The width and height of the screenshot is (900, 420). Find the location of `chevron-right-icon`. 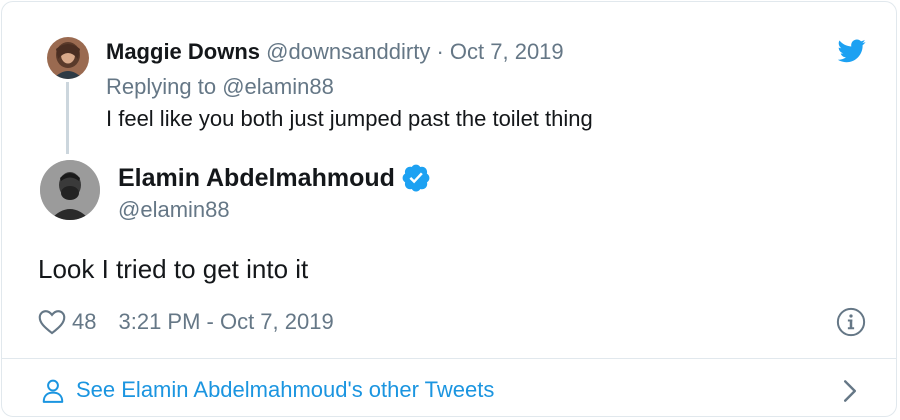

chevron-right-icon is located at coordinates (850, 391).